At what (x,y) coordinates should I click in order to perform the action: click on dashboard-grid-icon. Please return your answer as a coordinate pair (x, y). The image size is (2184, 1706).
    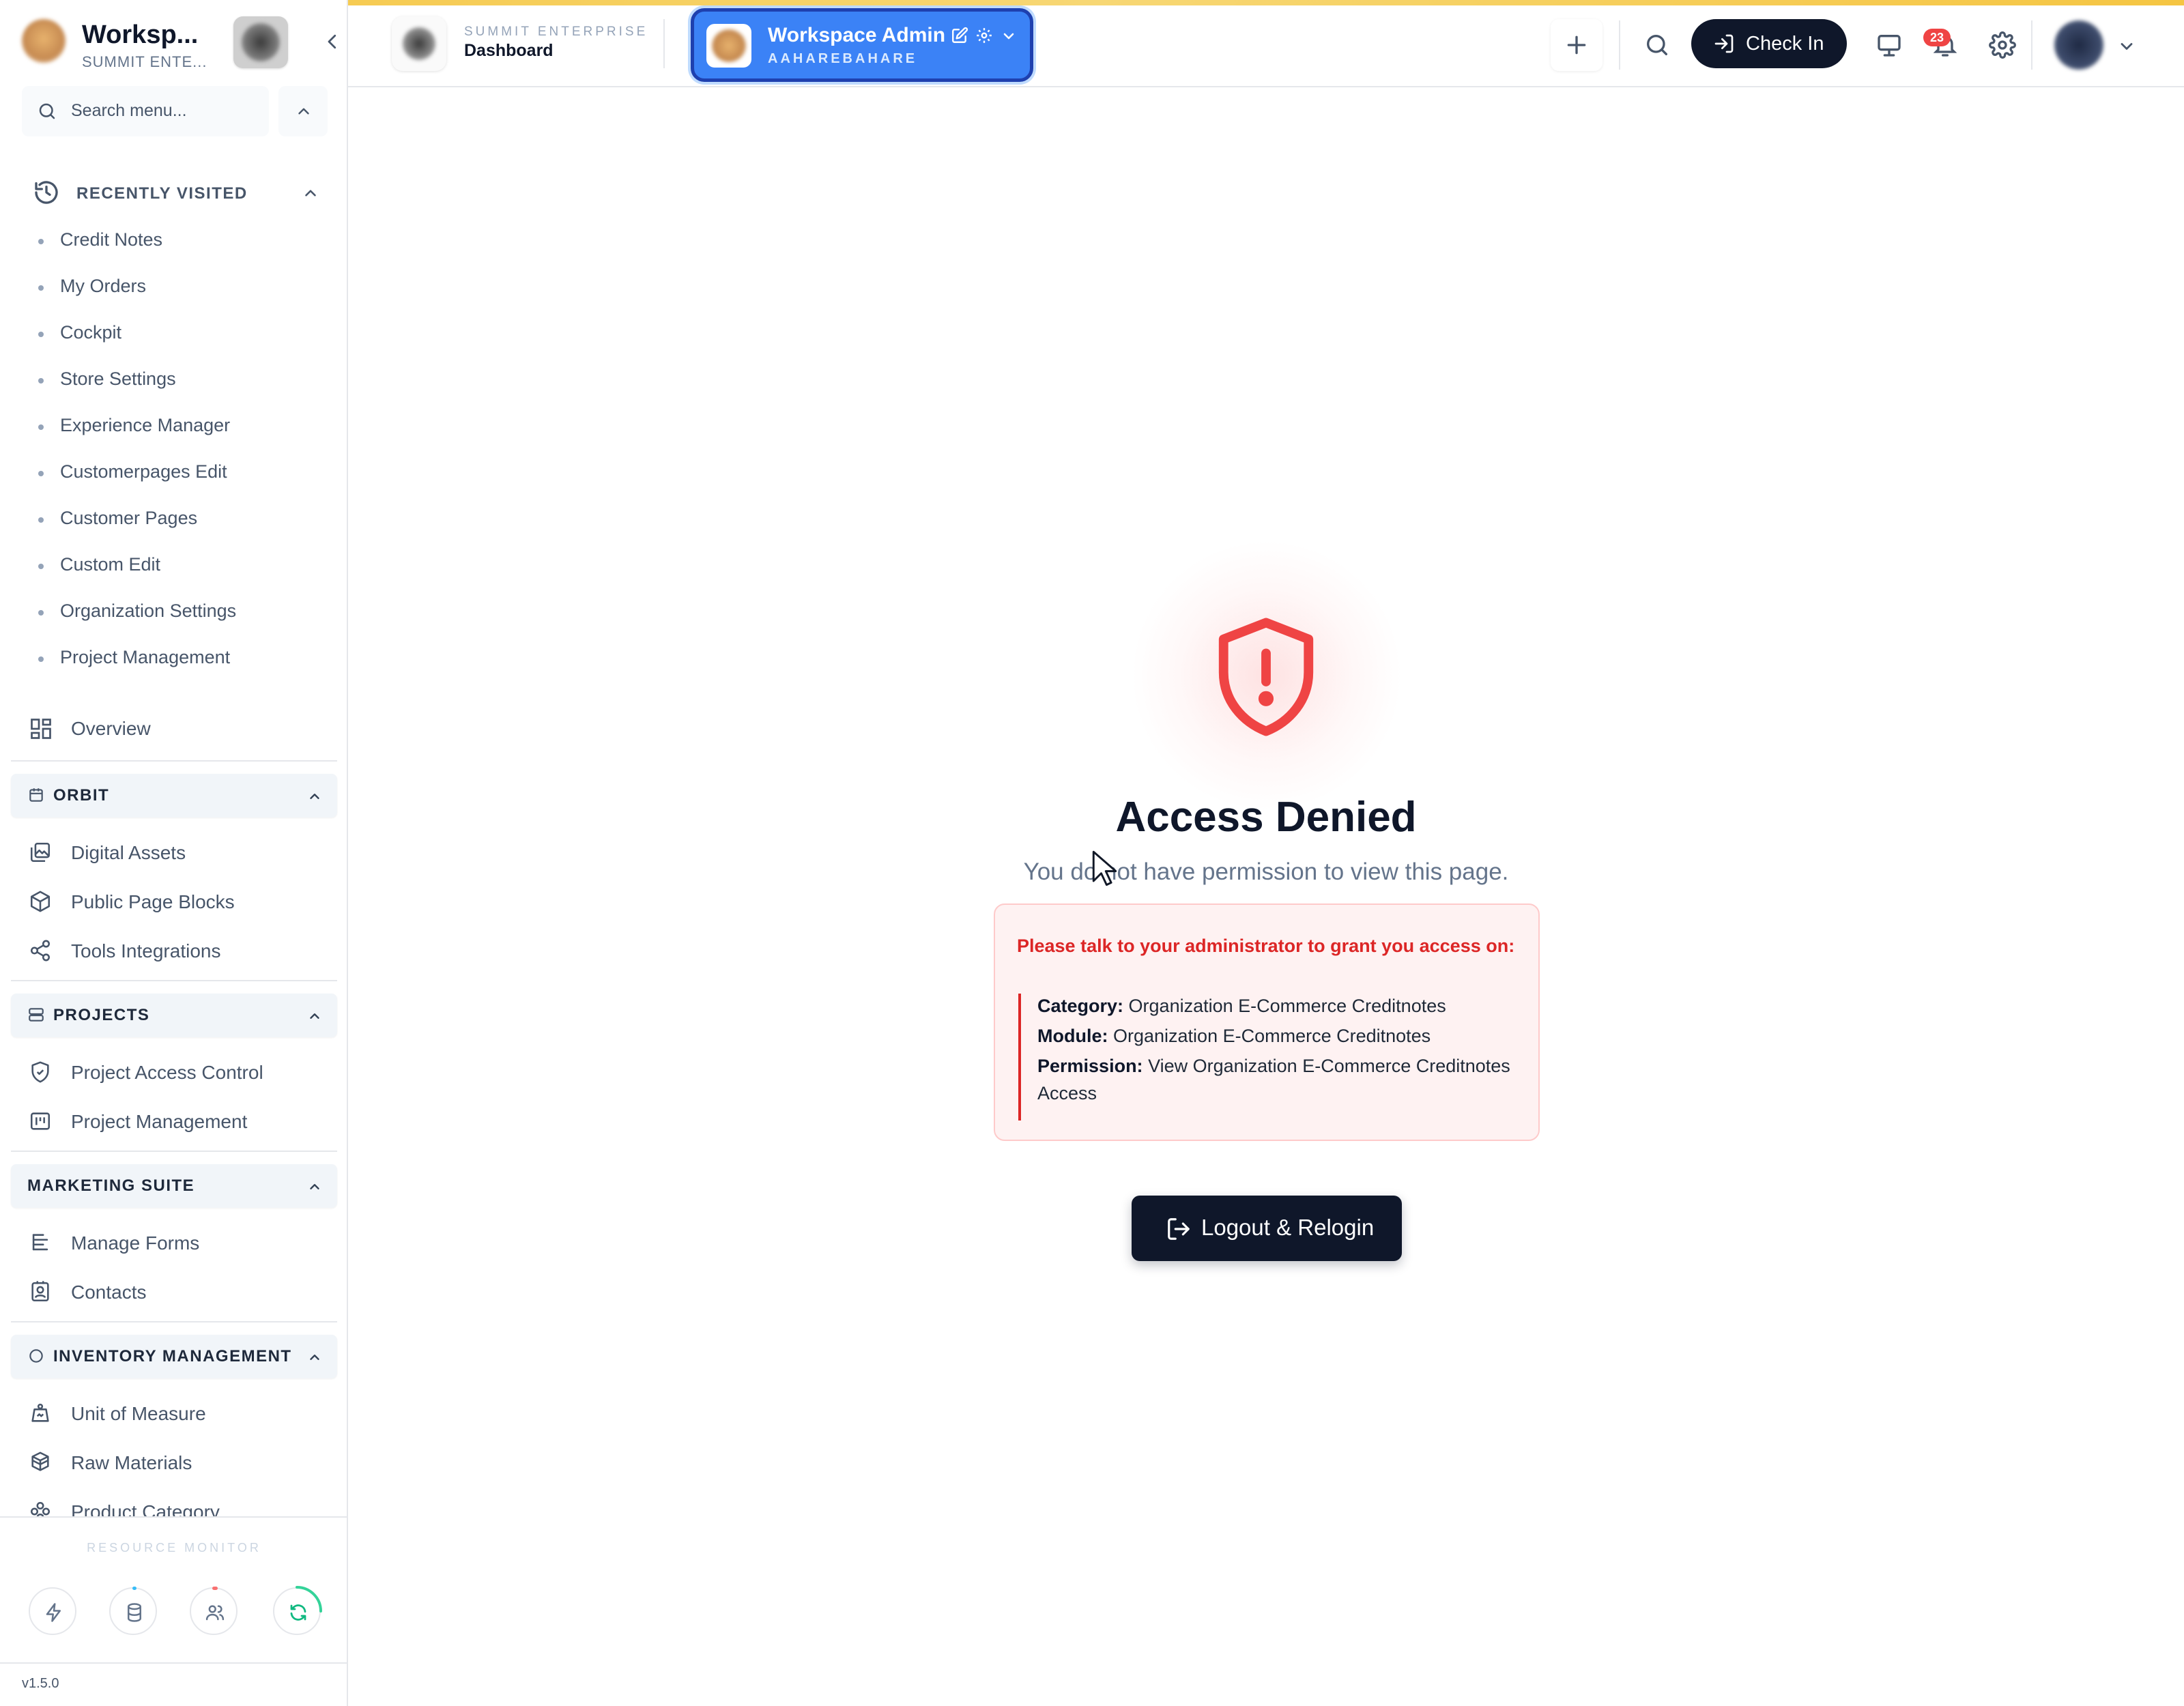
    Looking at the image, I should click on (41, 729).